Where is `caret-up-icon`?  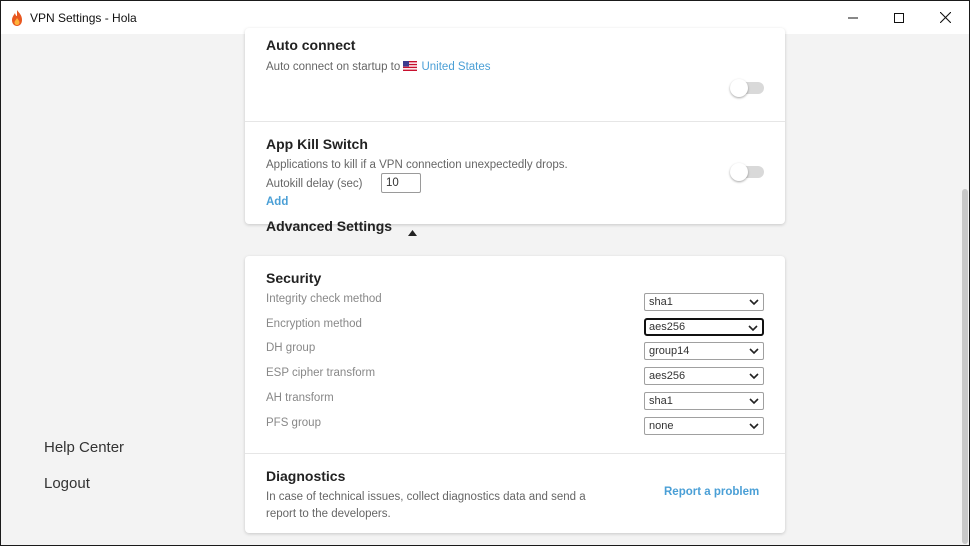
caret-up-icon is located at coordinates (412, 232).